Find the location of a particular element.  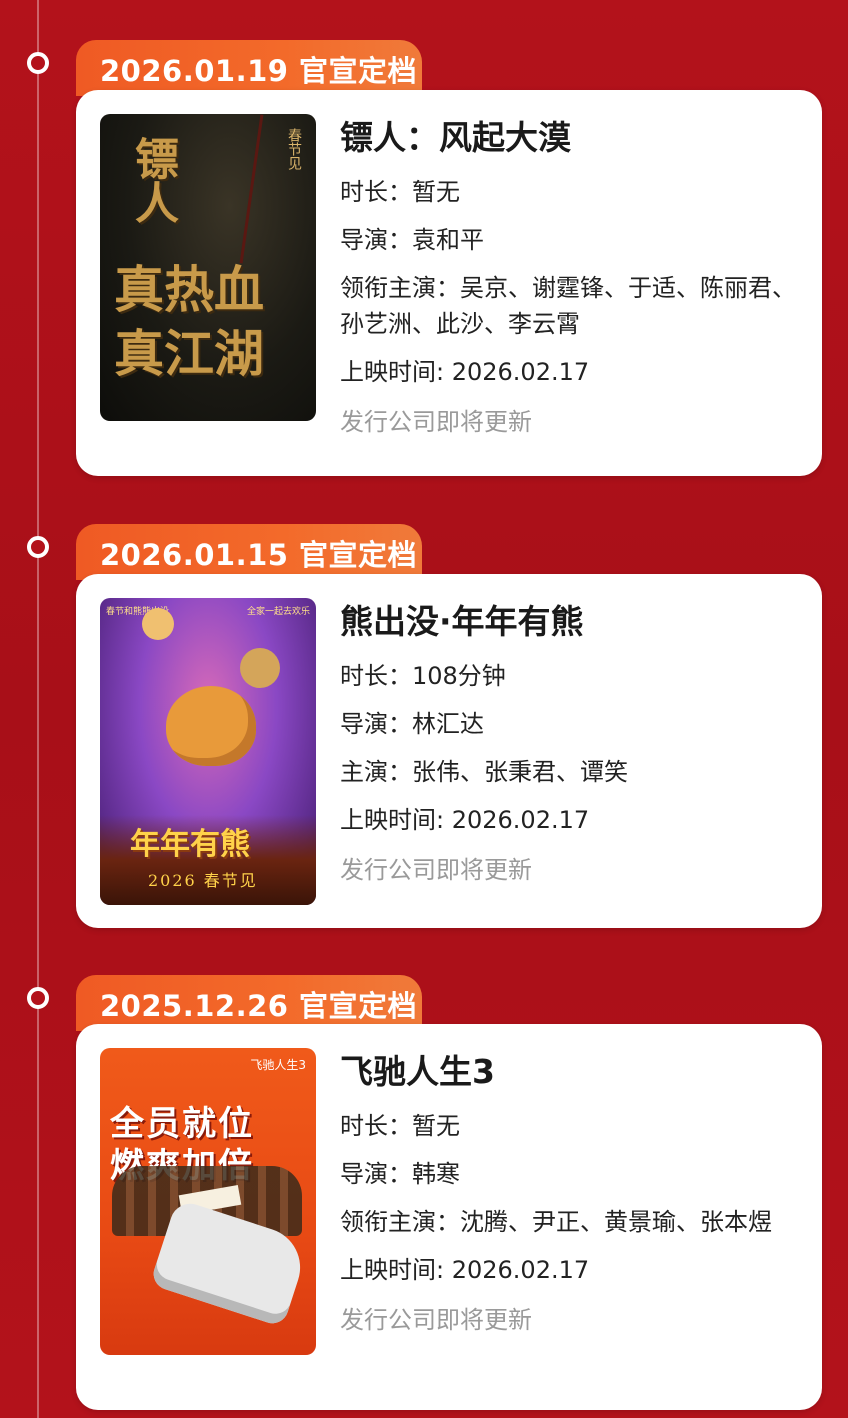

bear-character is located at coordinates (211, 726).